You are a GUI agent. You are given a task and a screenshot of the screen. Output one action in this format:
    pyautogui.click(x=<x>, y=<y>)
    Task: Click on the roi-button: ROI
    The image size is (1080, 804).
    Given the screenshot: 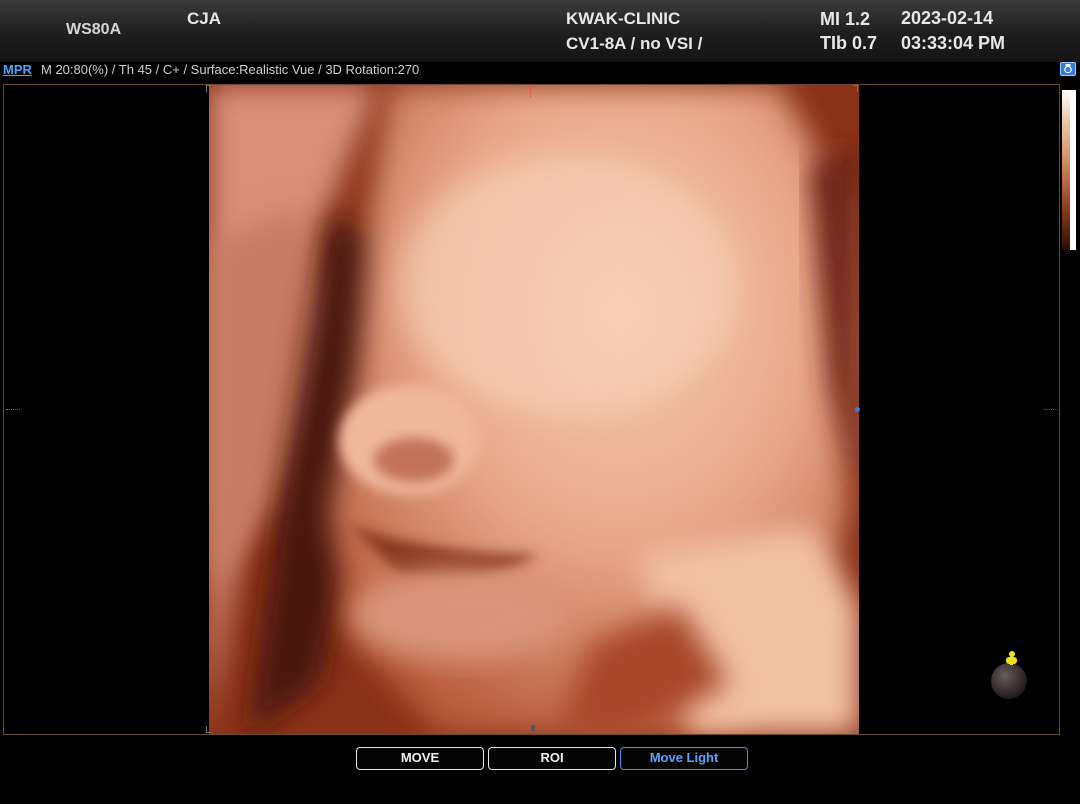 What is the action you would take?
    pyautogui.click(x=552, y=758)
    